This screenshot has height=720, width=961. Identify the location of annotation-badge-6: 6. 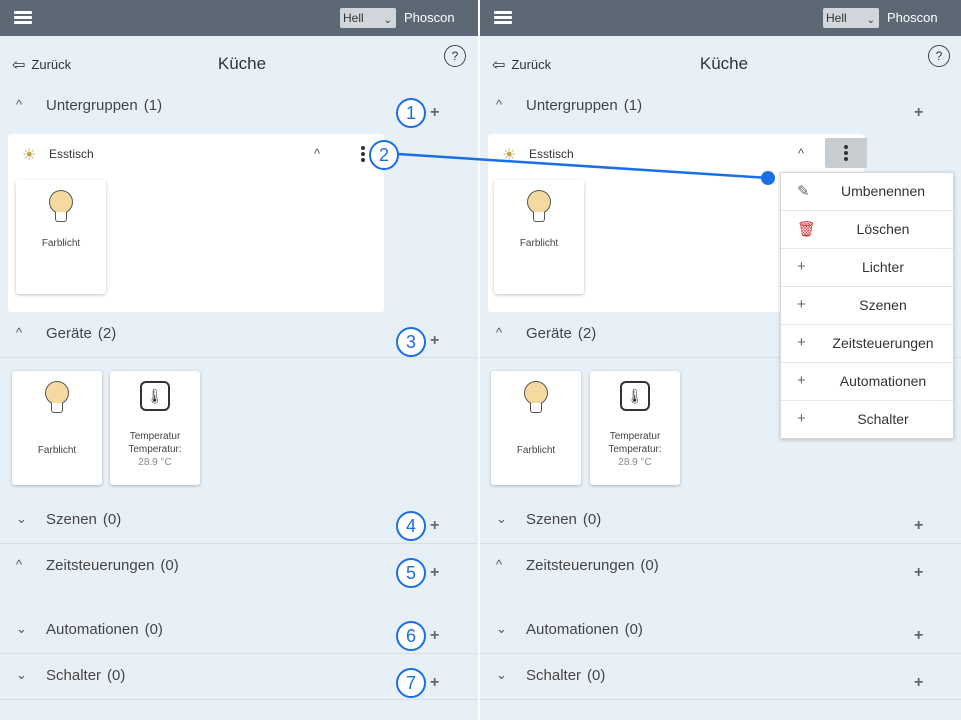
(411, 636).